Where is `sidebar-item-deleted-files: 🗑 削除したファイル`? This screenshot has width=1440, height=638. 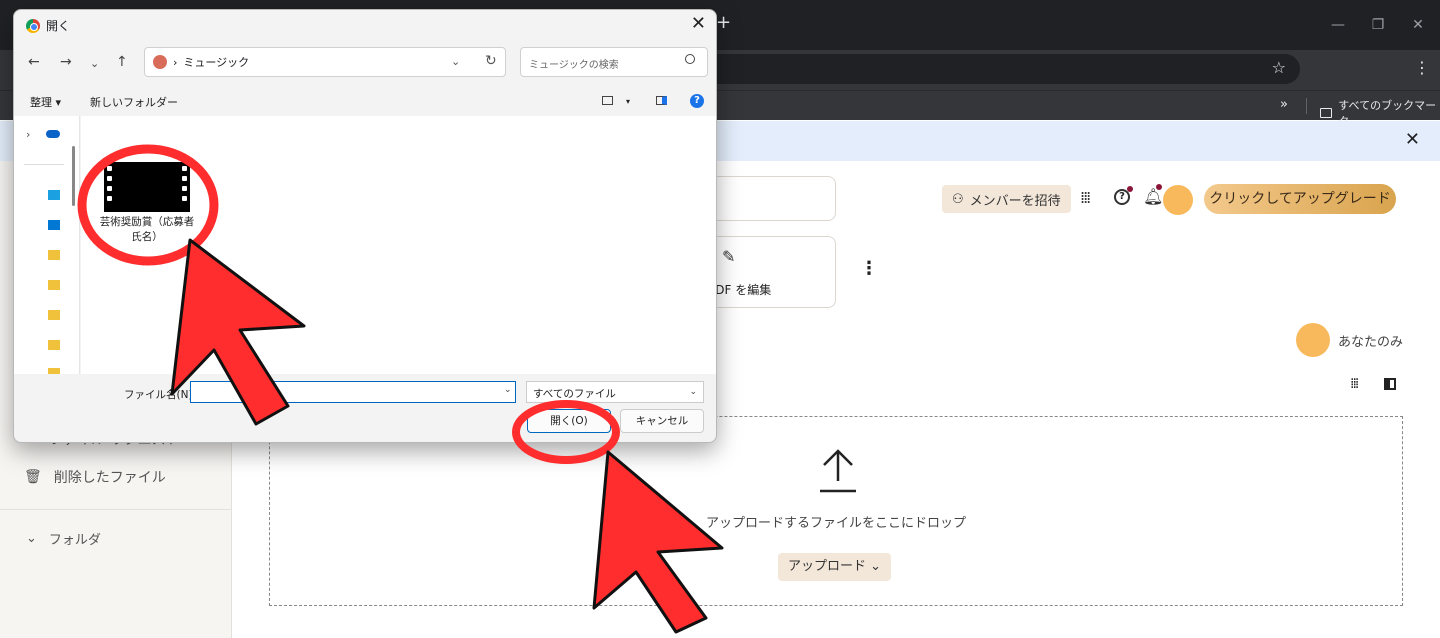 sidebar-item-deleted-files: 🗑 削除したファイル is located at coordinates (95, 477).